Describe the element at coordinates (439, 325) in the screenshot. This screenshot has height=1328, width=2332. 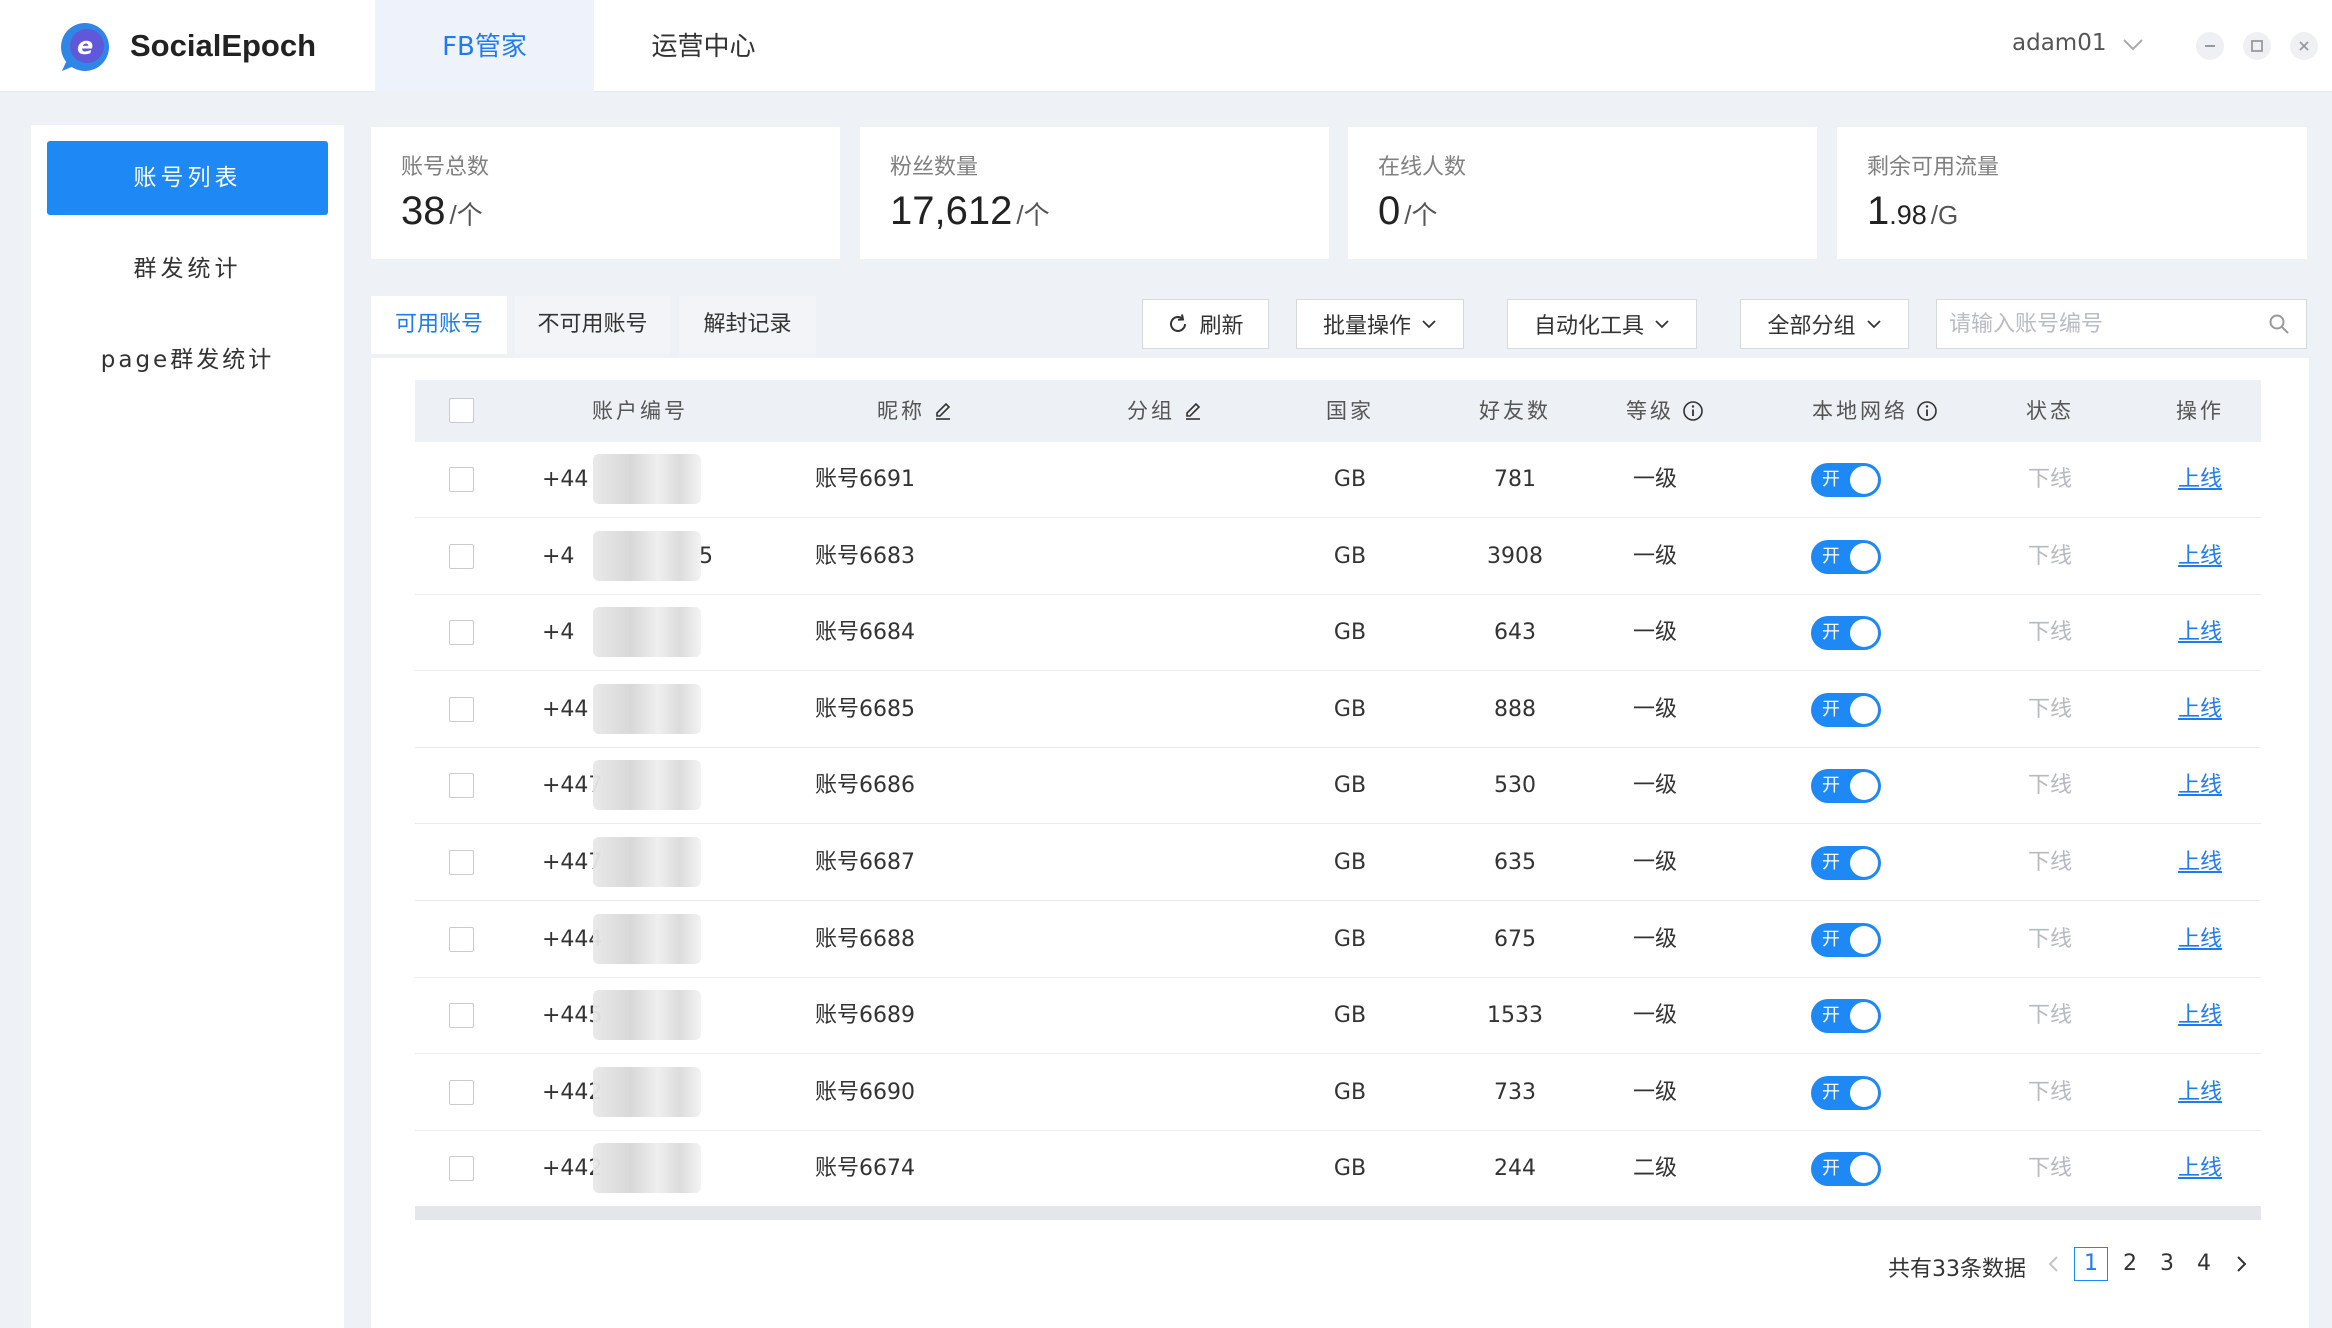
I see `tab-available-accounts: 可用账号` at that location.